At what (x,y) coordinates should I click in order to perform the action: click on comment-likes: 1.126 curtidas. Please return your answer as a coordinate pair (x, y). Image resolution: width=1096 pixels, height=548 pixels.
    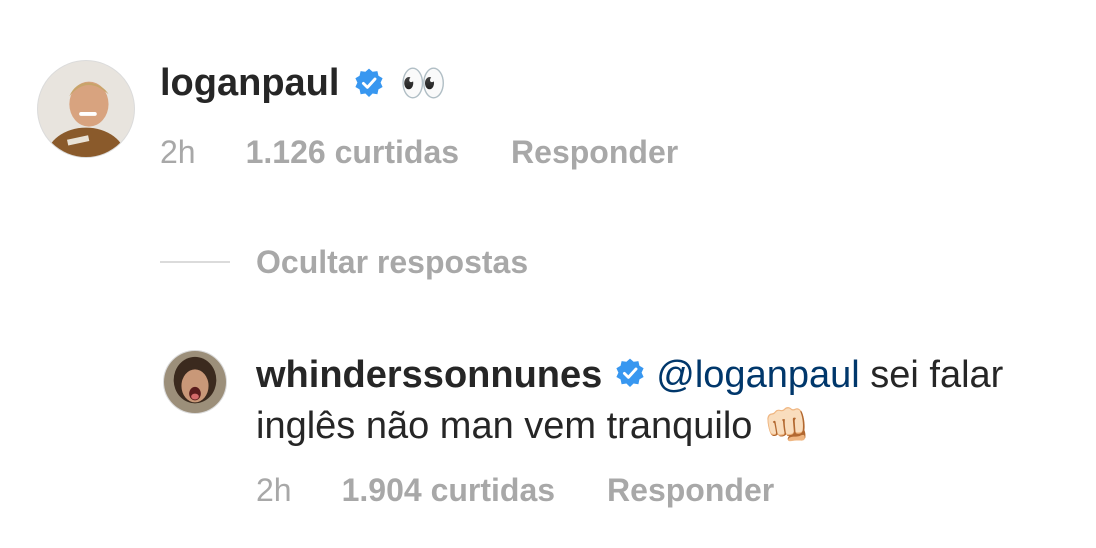
    Looking at the image, I should click on (352, 152).